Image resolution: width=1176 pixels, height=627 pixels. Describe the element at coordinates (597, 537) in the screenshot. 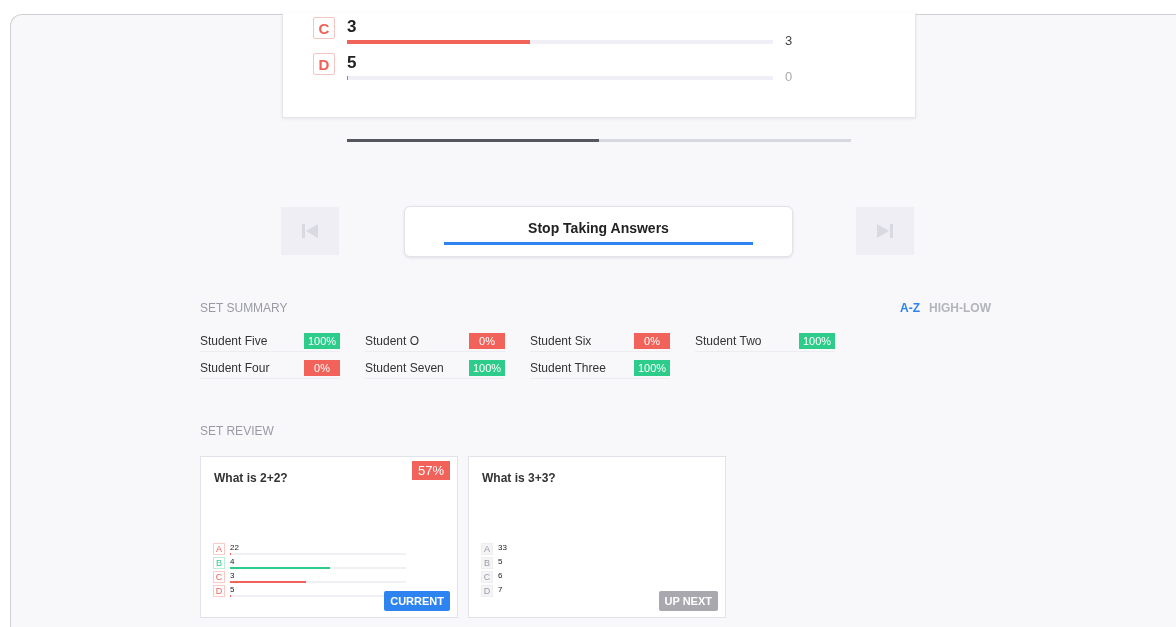

I see `question-card: What is 3+3? A 33 B 5 C 6 D 7 UP NEXT` at that location.